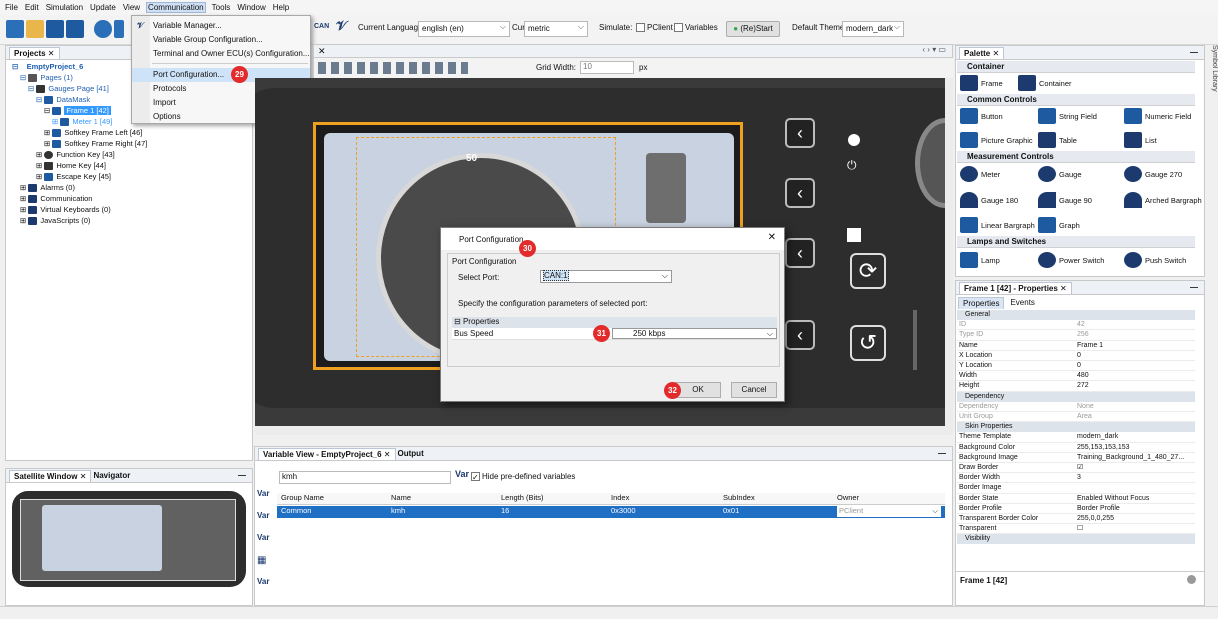 The image size is (1218, 619). Describe the element at coordinates (556, 29) in the screenshot. I see `unit-select: metric` at that location.